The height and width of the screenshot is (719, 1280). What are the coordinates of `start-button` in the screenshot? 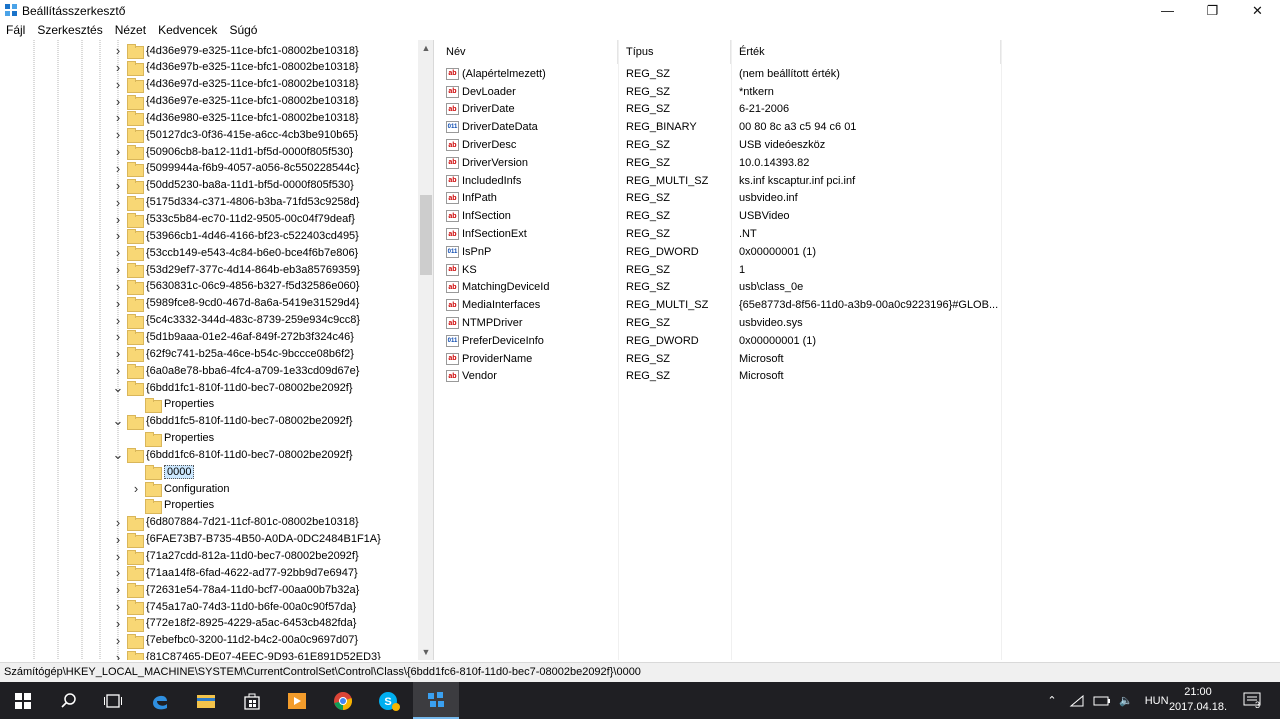 It's located at (23, 700).